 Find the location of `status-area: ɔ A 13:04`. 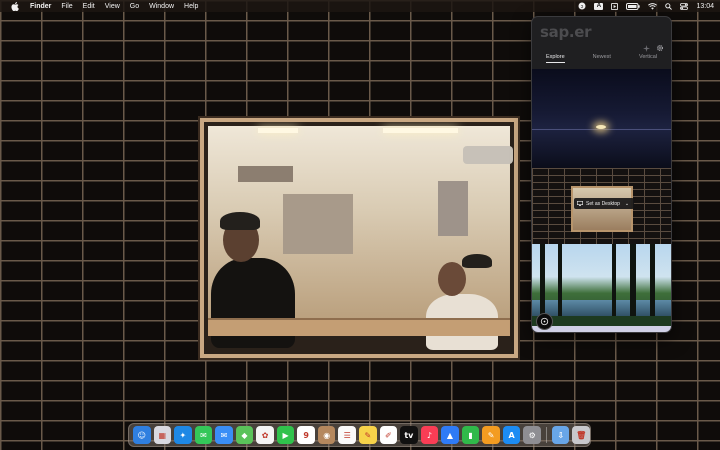

status-area: ɔ A 13:04 is located at coordinates (646, 6).